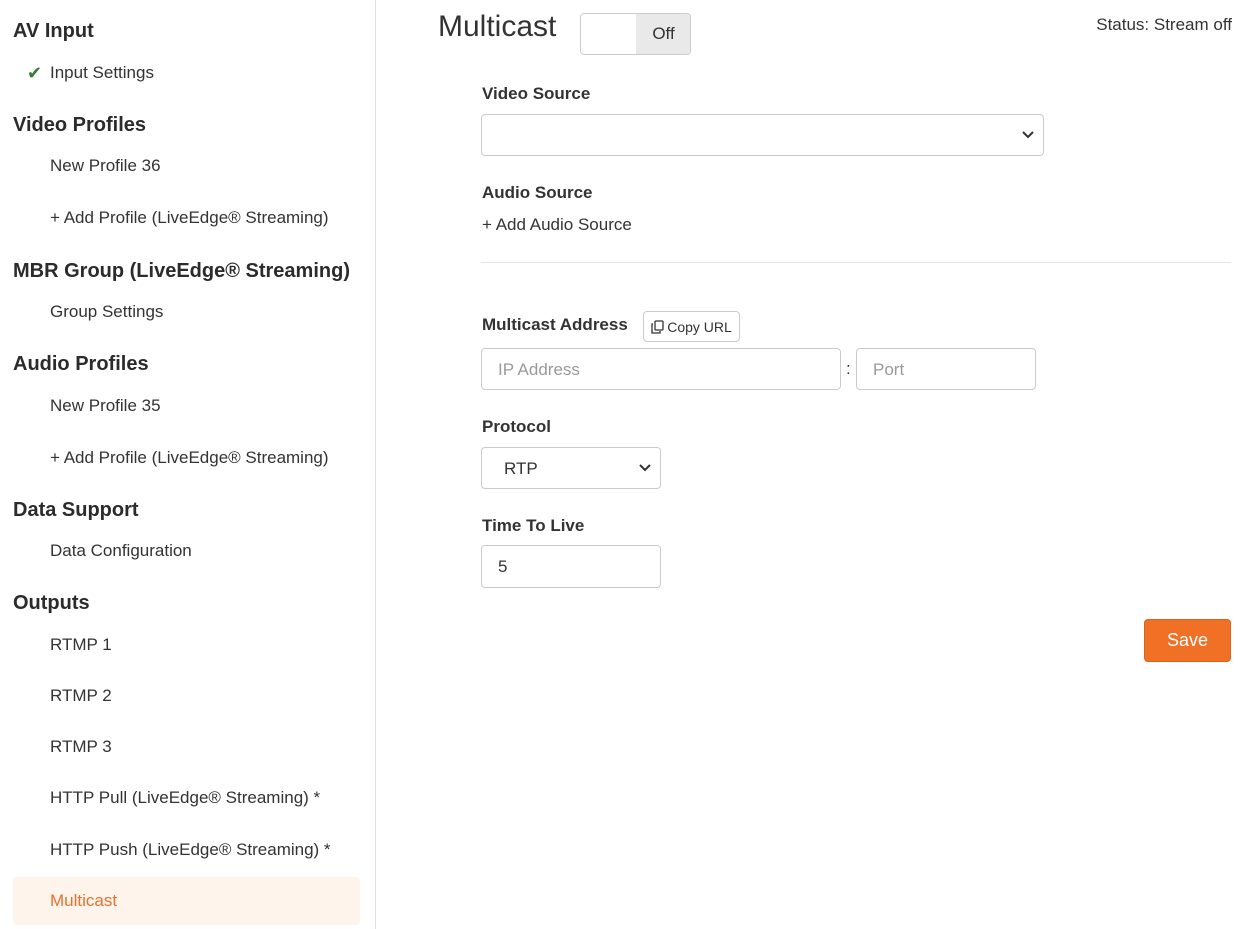  Describe the element at coordinates (497, 26) in the screenshot. I see `page-title: Multicast` at that location.